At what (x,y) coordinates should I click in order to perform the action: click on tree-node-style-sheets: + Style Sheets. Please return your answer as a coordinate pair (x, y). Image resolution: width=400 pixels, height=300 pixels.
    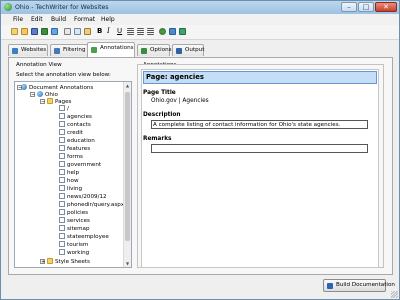
    Looking at the image, I should click on (65, 262).